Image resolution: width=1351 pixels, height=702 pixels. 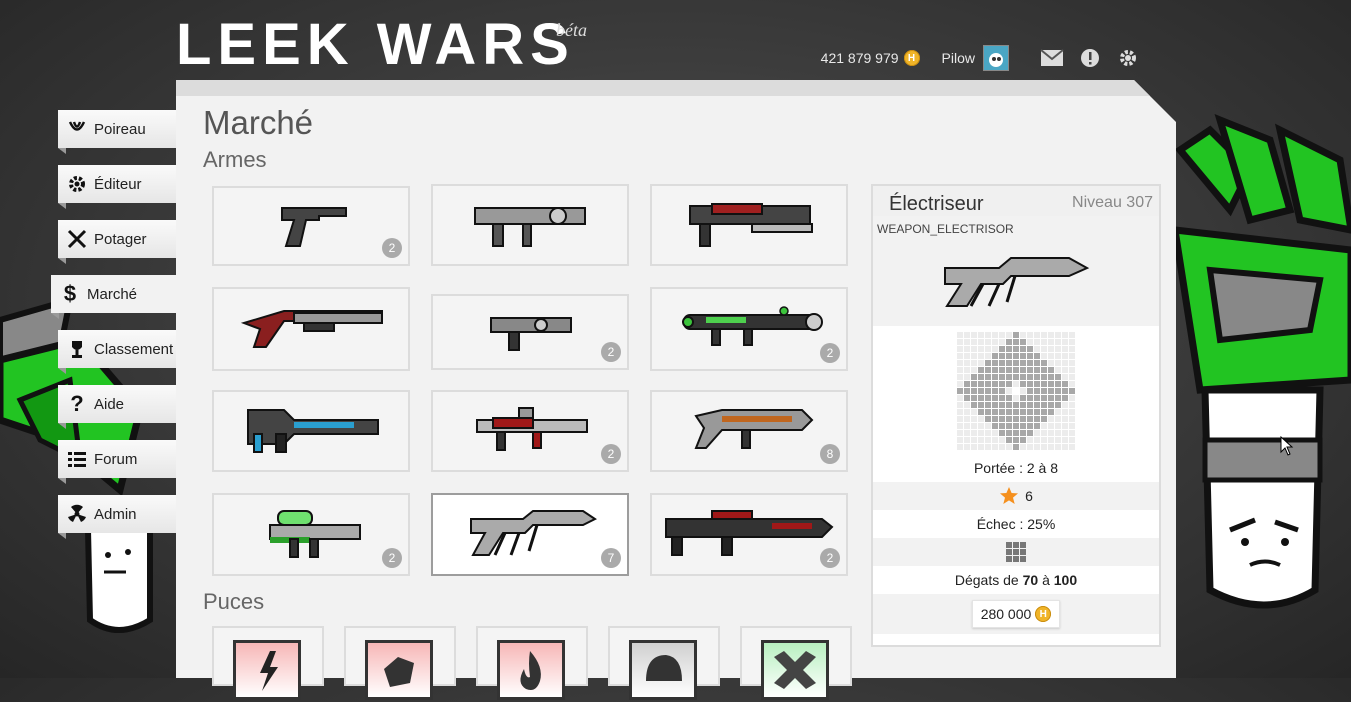 What do you see at coordinates (749, 431) in the screenshot?
I see `weapon-card-gazor: 8` at bounding box center [749, 431].